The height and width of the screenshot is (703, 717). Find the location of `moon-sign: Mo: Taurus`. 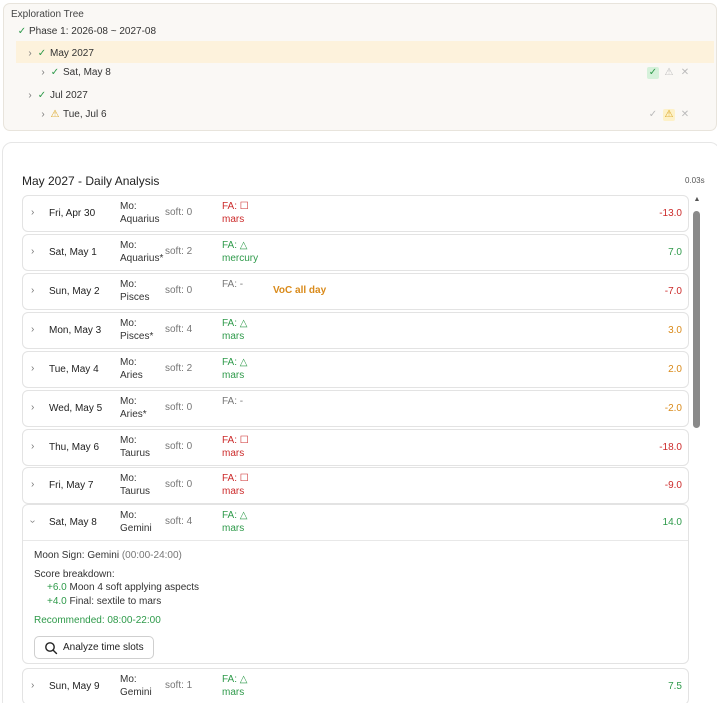

moon-sign: Mo: Taurus is located at coordinates (135, 447).